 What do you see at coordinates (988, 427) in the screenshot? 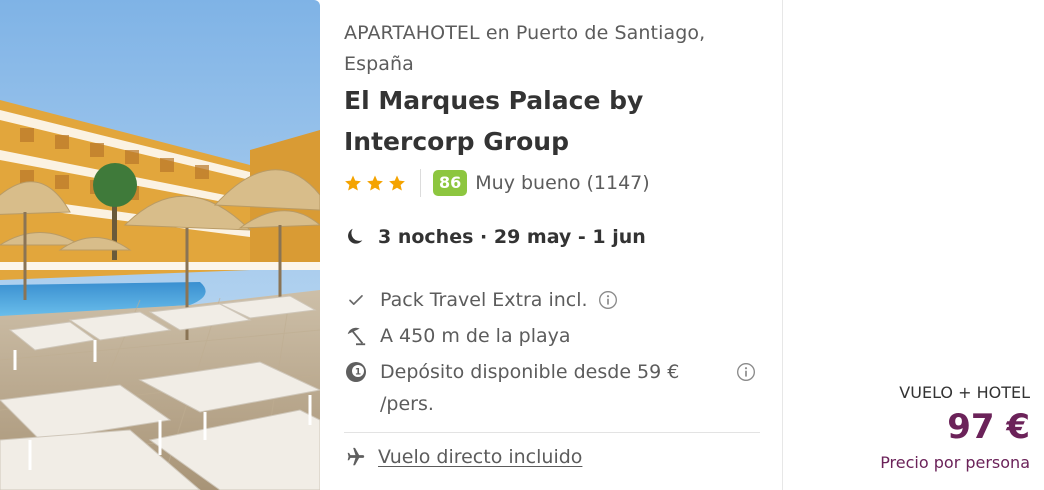
I see `price-amount: 97 €` at bounding box center [988, 427].